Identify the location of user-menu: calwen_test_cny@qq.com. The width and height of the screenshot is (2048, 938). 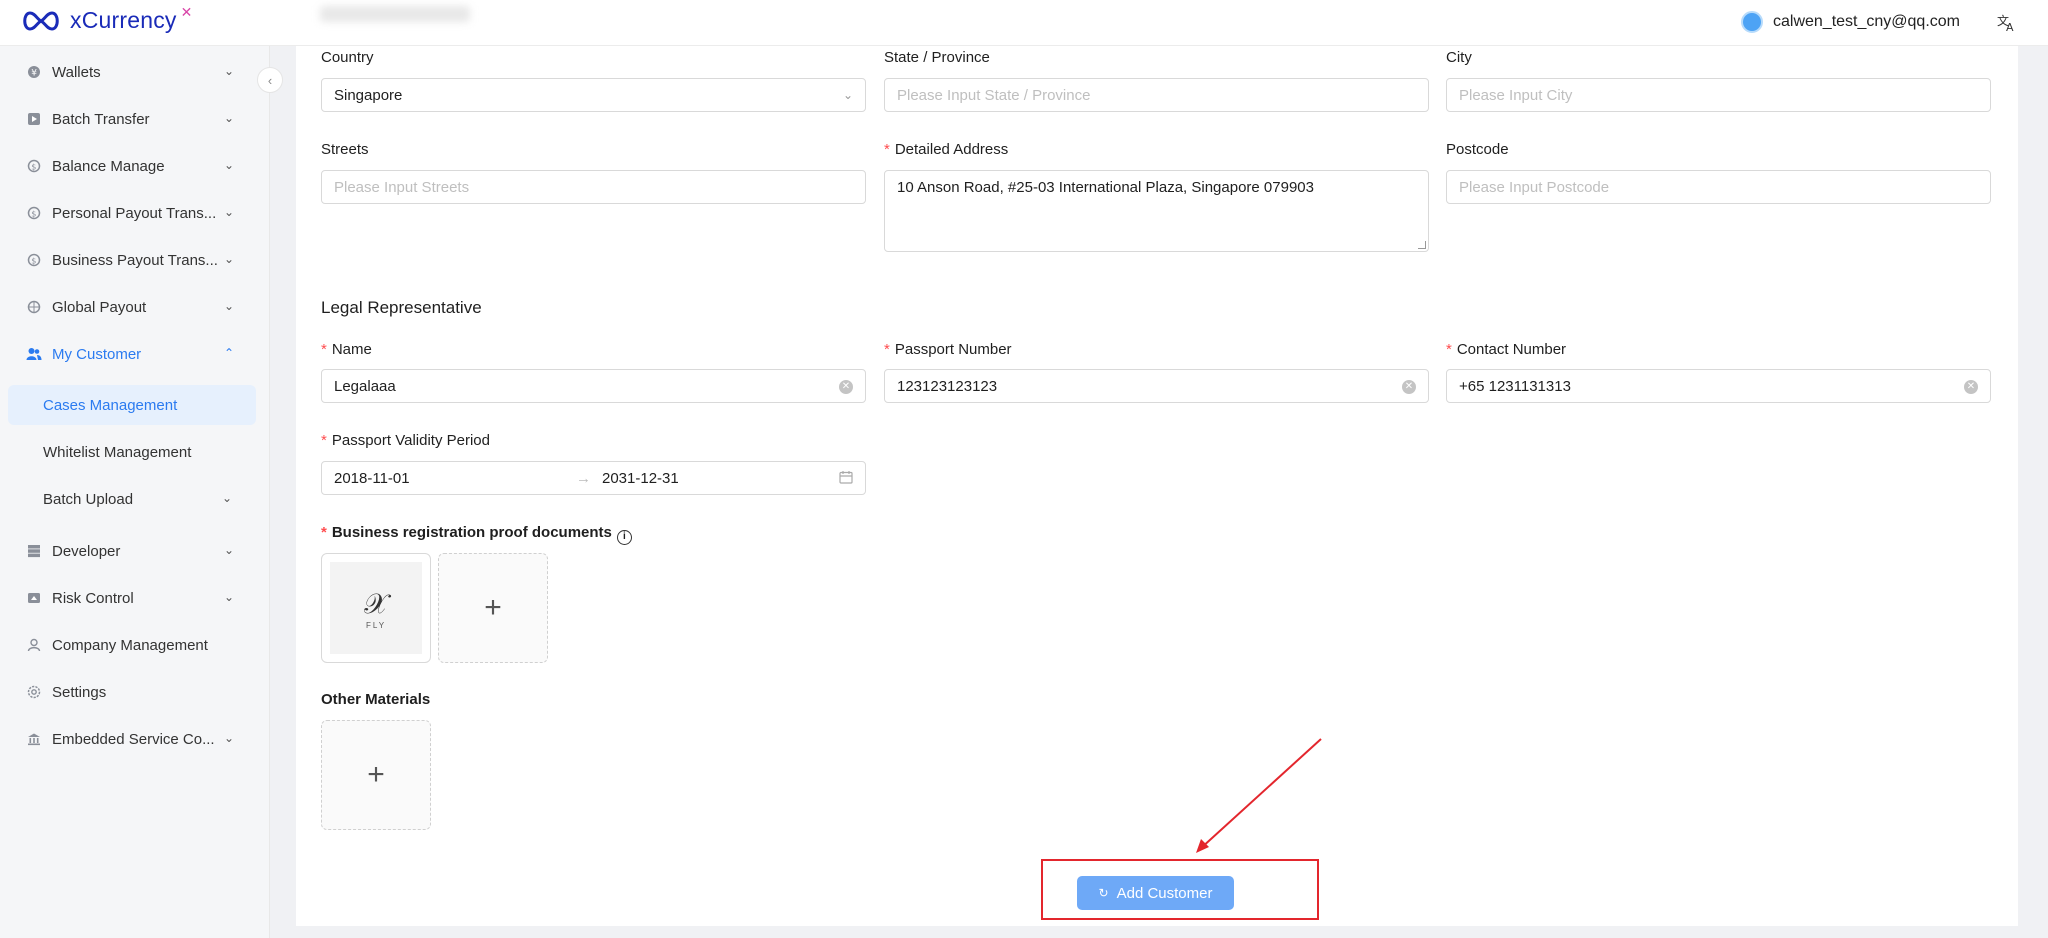
(1850, 22).